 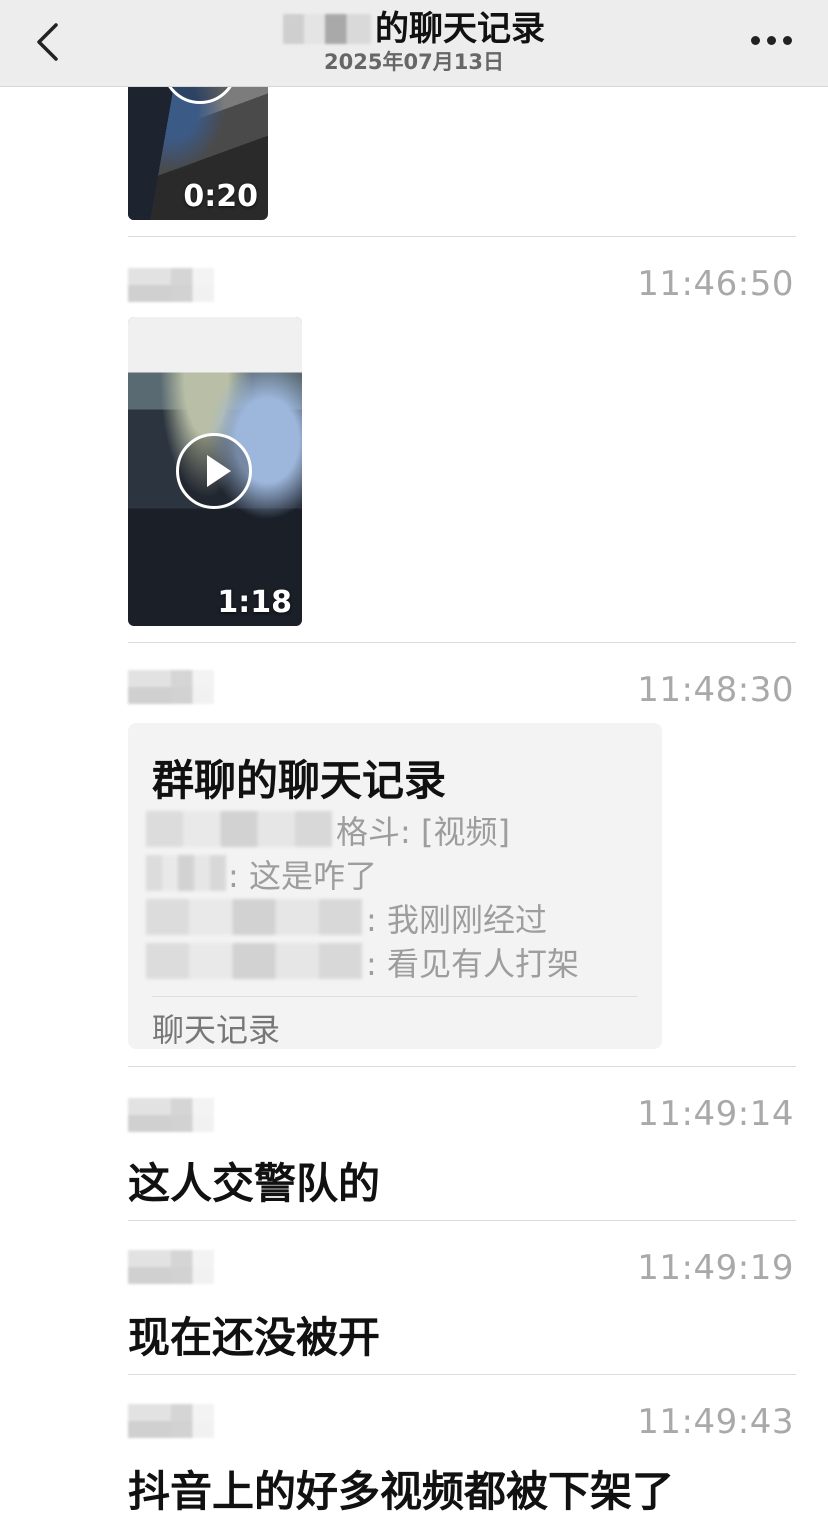 I want to click on play-icon, so click(x=214, y=471).